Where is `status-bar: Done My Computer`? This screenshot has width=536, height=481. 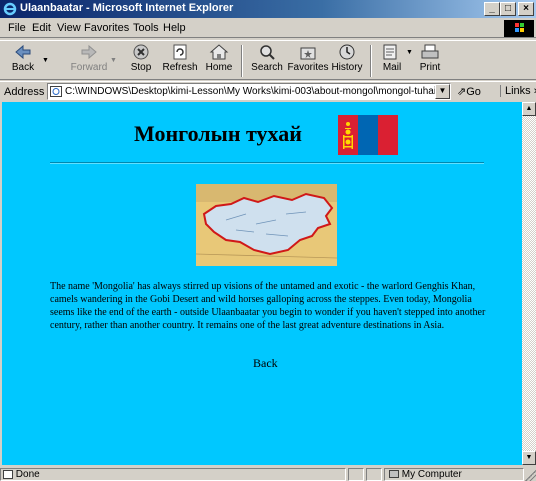
status-bar: Done My Computer is located at coordinates (268, 474).